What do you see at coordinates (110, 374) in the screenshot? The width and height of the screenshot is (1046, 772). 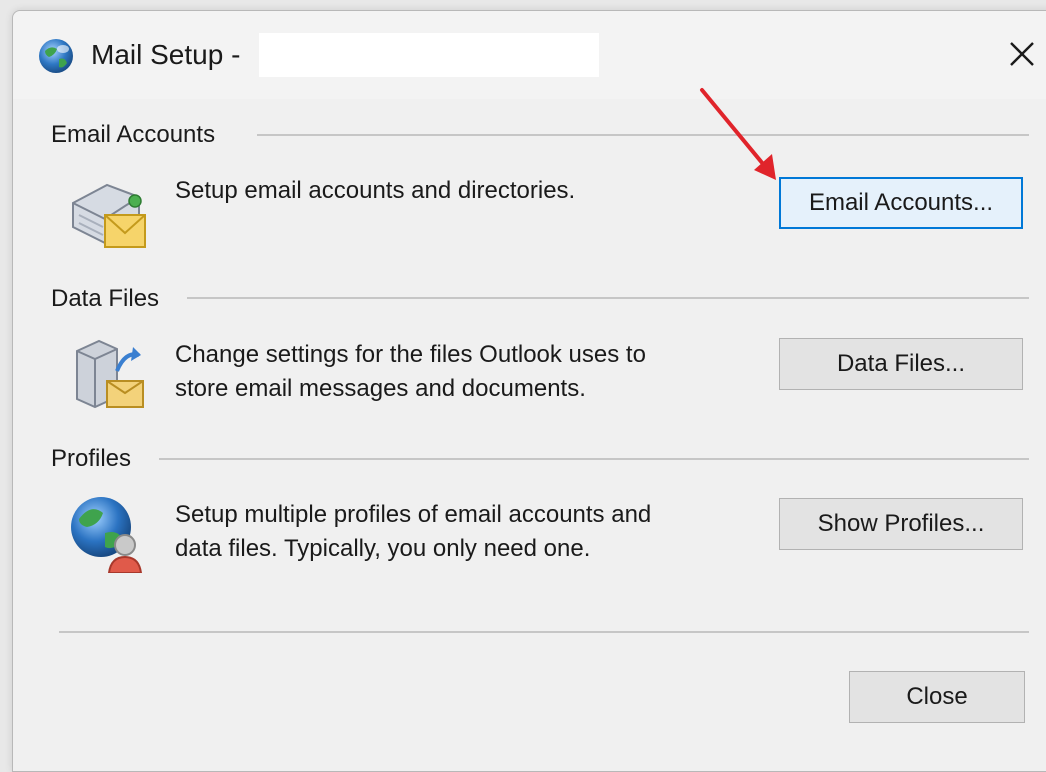 I see `data-files-icon` at bounding box center [110, 374].